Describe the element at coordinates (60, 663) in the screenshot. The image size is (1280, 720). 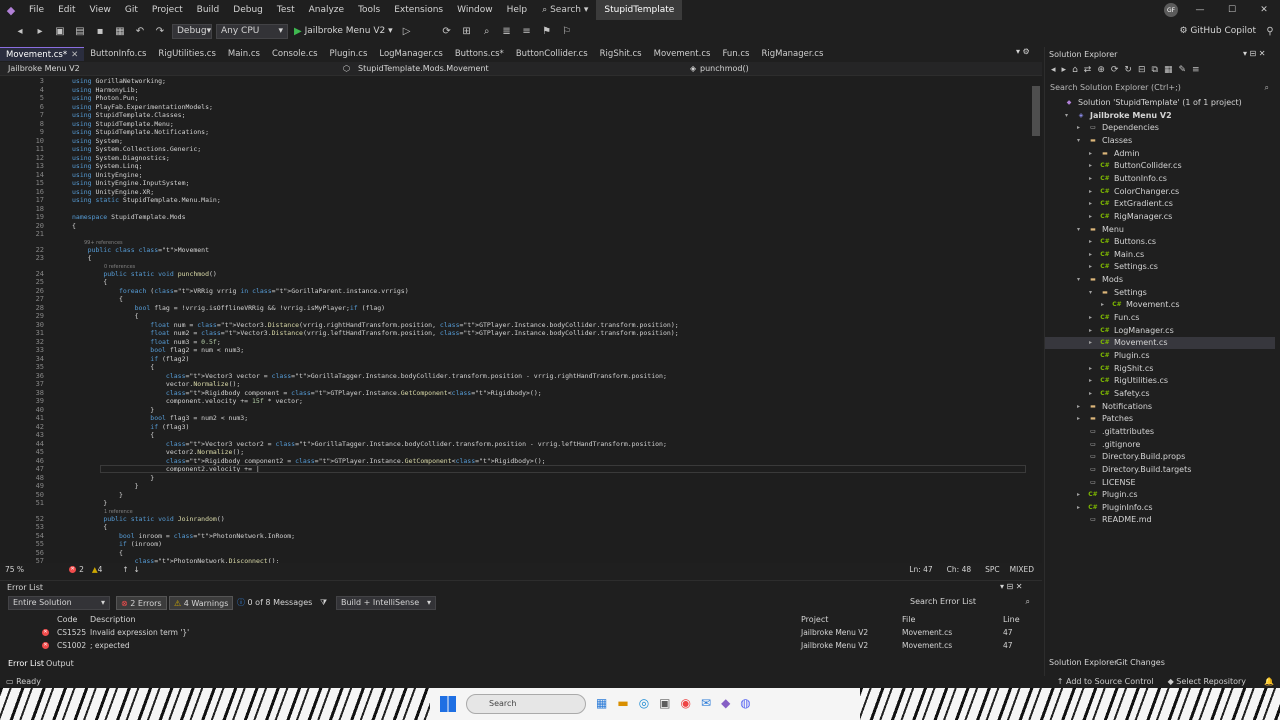
I see `tab-output: Output` at that location.